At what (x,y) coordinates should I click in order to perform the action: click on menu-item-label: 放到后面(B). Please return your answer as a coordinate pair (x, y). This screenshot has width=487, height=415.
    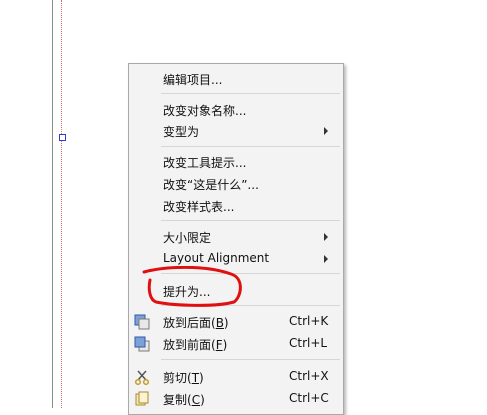
    Looking at the image, I should click on (196, 323).